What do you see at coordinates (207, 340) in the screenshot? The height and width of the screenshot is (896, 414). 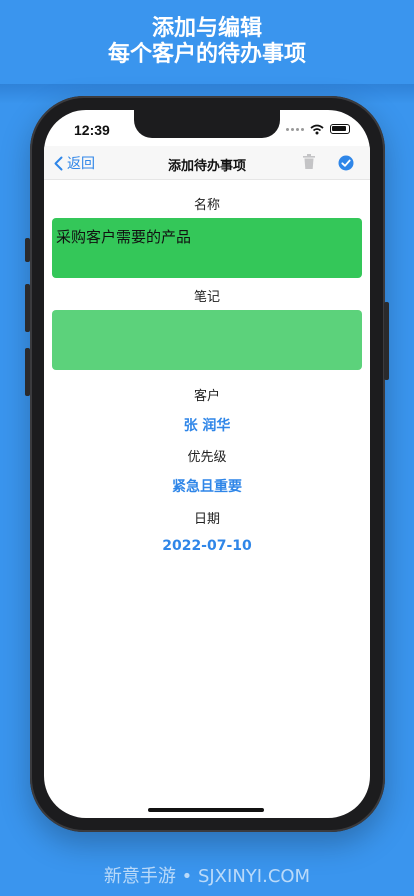 I see `note-field` at bounding box center [207, 340].